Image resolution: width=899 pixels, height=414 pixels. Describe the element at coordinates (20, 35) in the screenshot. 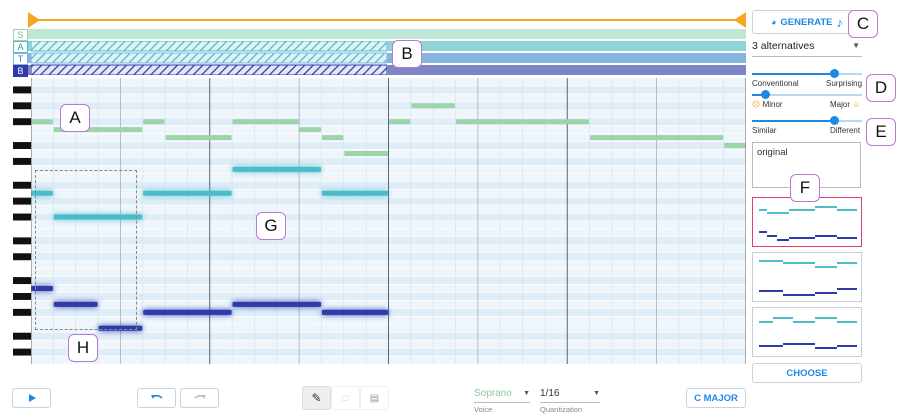

I see `voice-label-soprano: S` at that location.